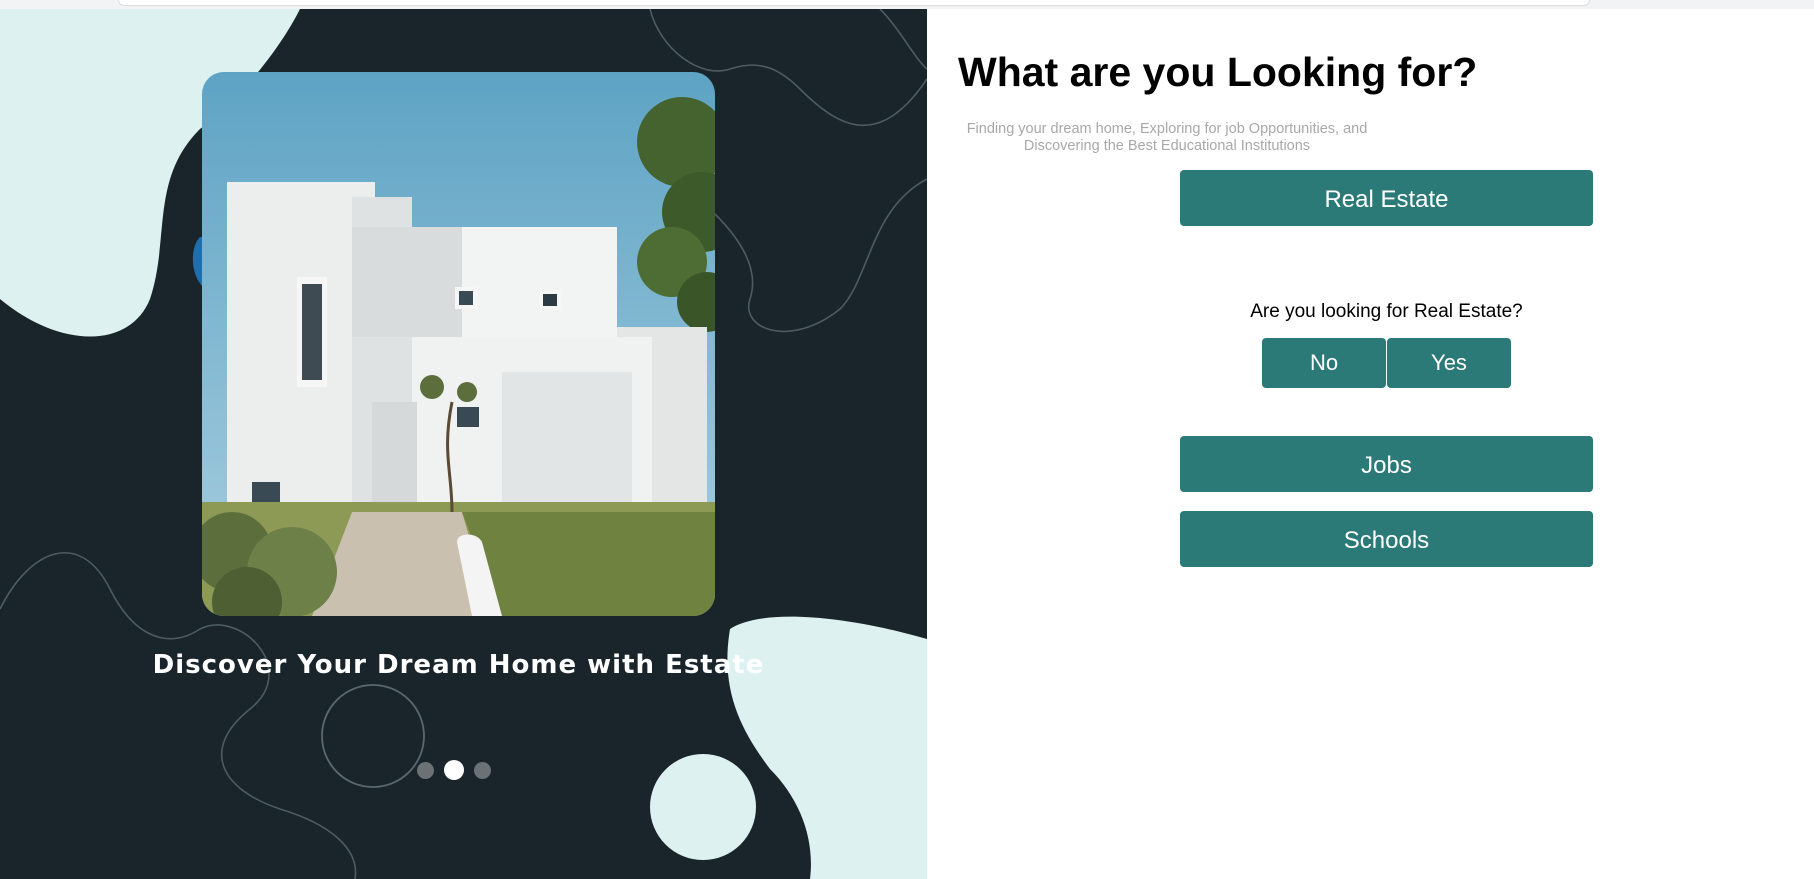  Describe the element at coordinates (1324, 363) in the screenshot. I see `no-button: No` at that location.